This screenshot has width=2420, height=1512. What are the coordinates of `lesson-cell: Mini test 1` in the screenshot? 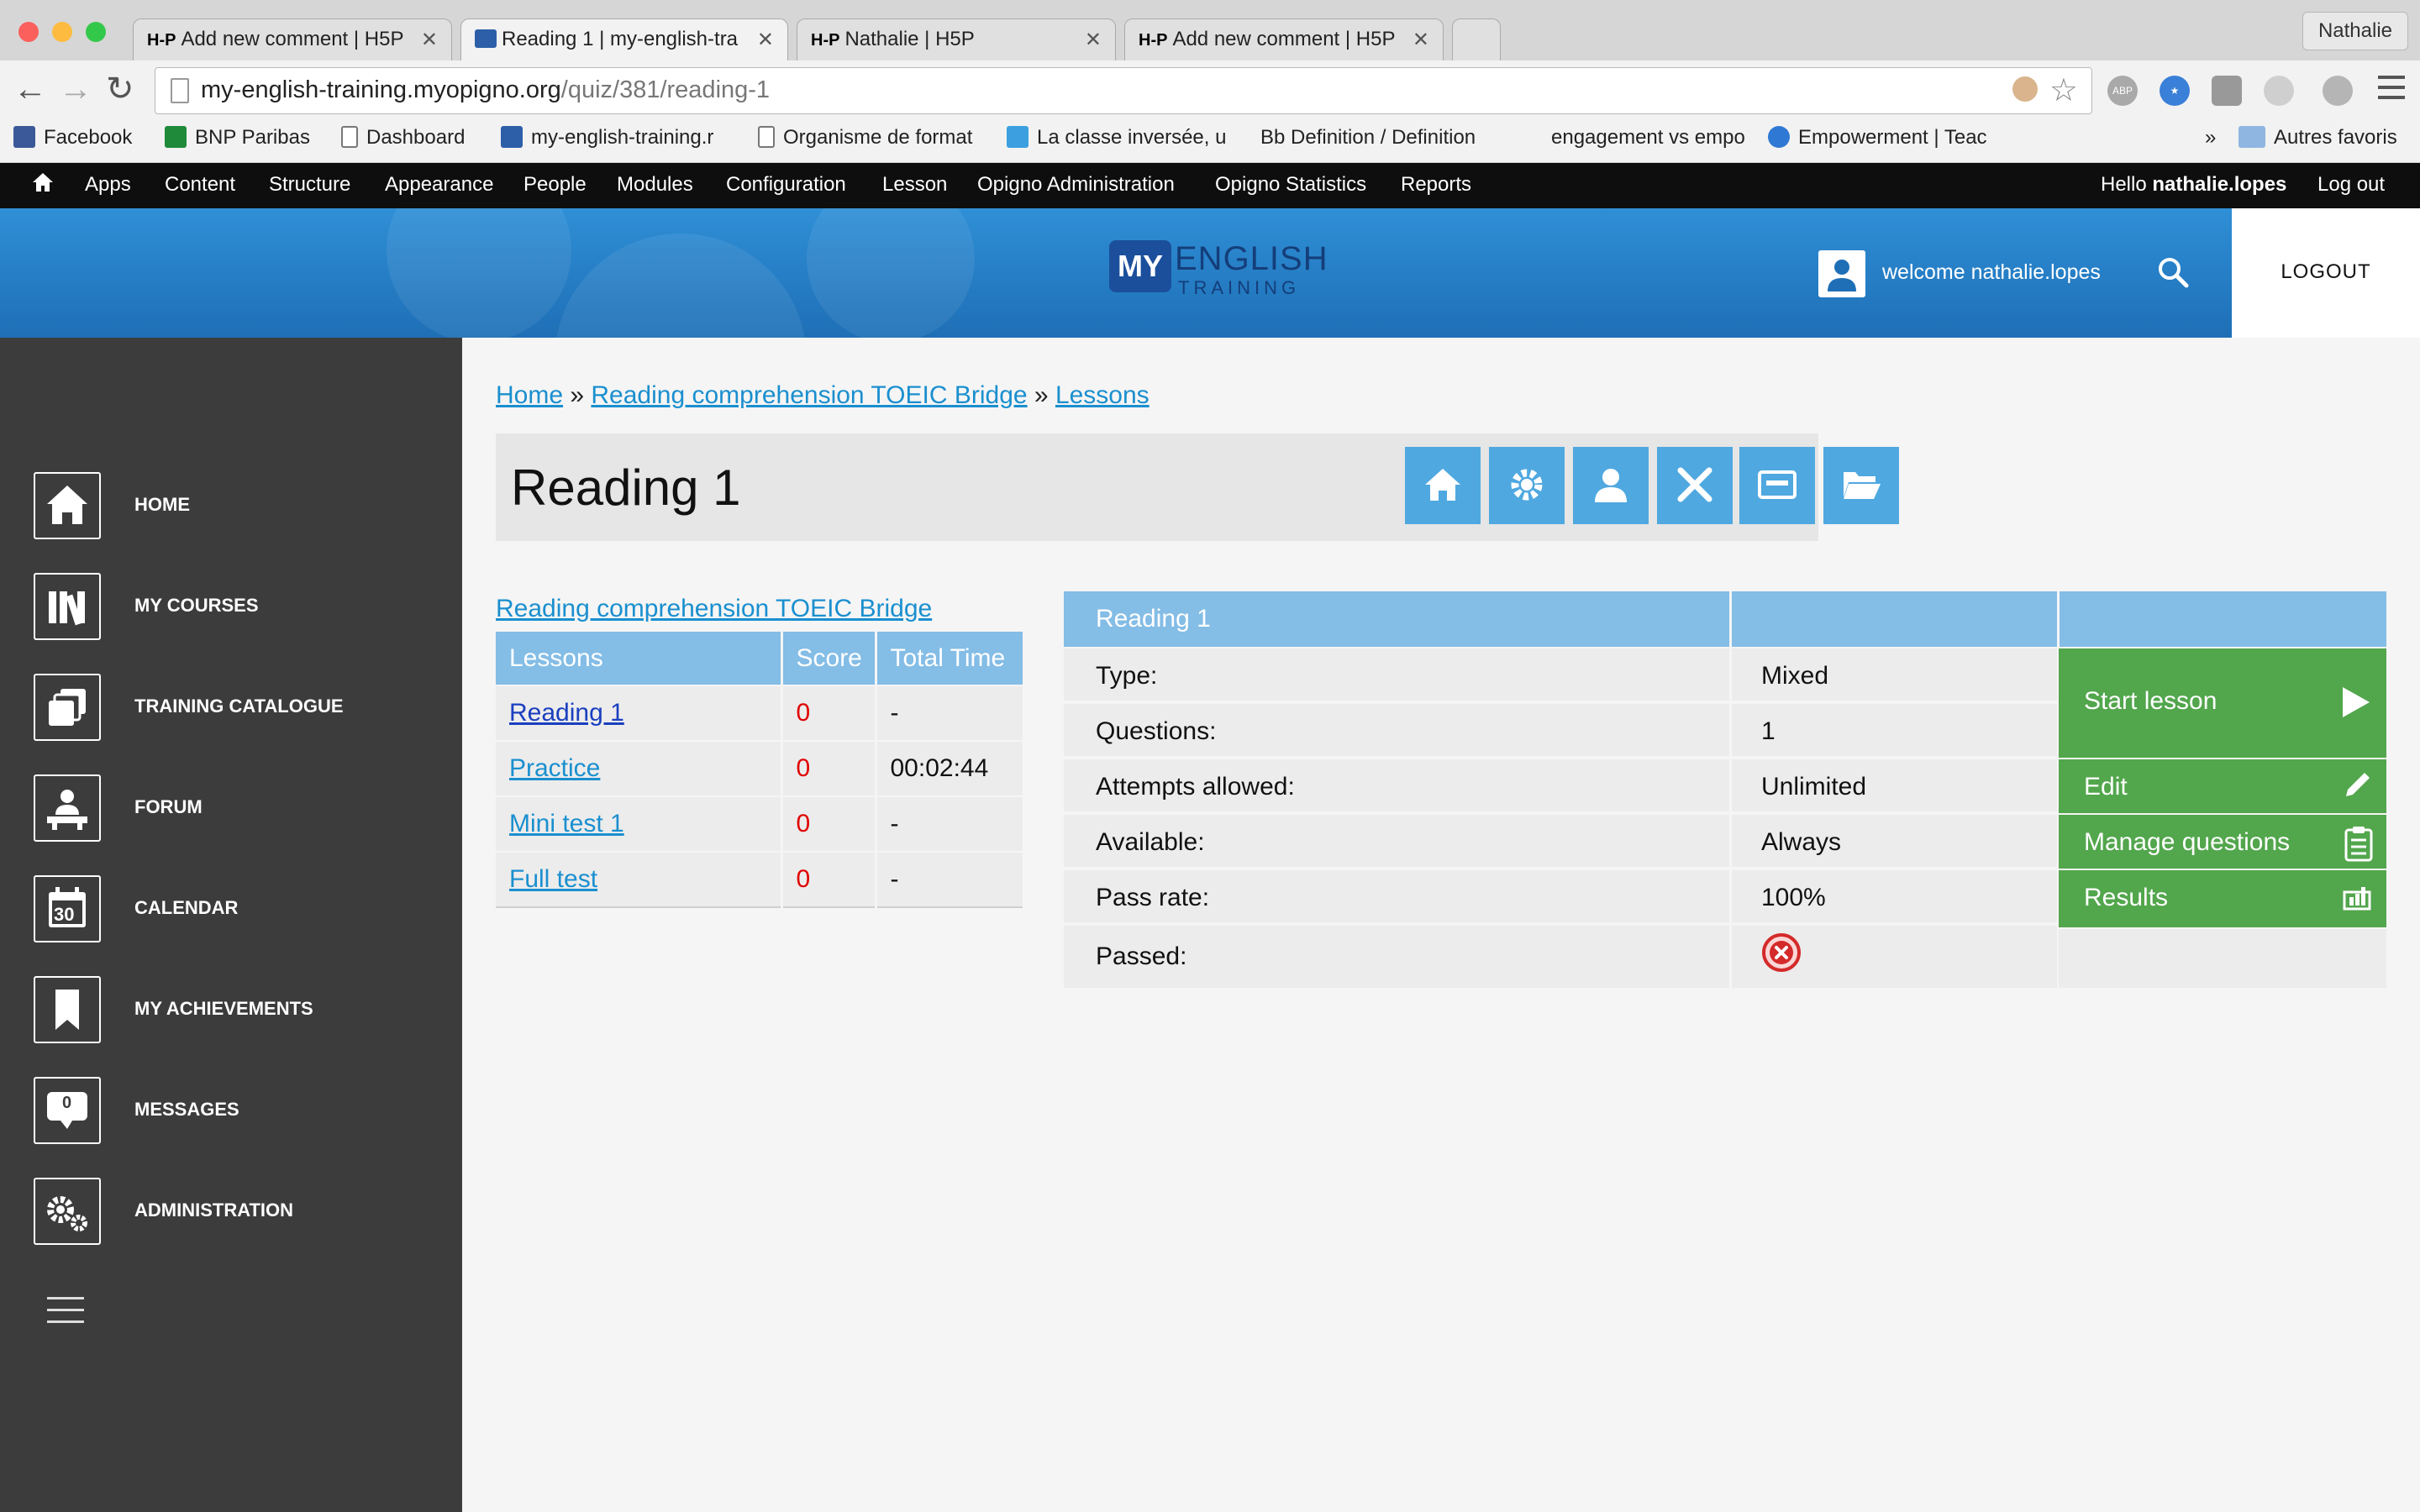 It's located at (639, 823).